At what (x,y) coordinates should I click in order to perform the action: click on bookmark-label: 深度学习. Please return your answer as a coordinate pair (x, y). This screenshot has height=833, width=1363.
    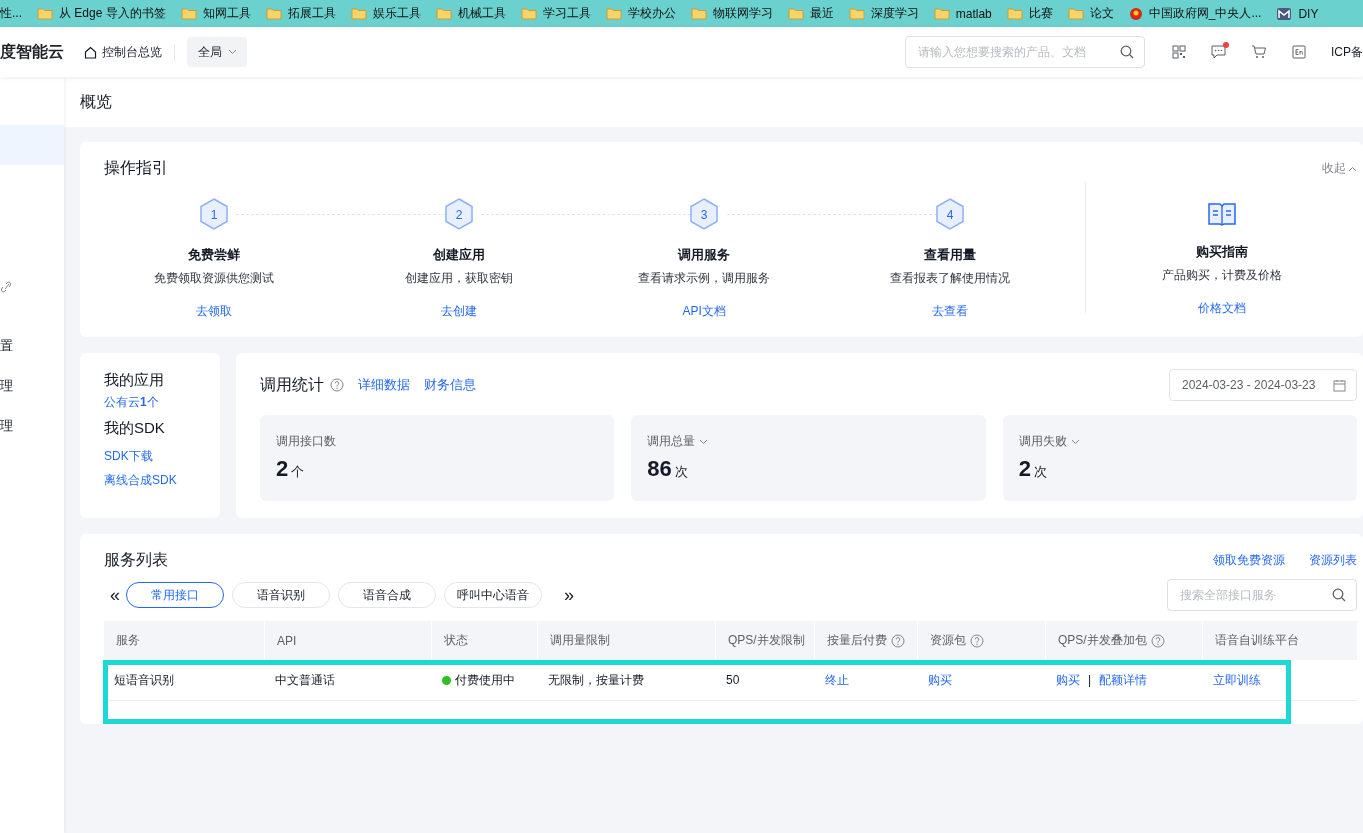
    Looking at the image, I should click on (894, 13).